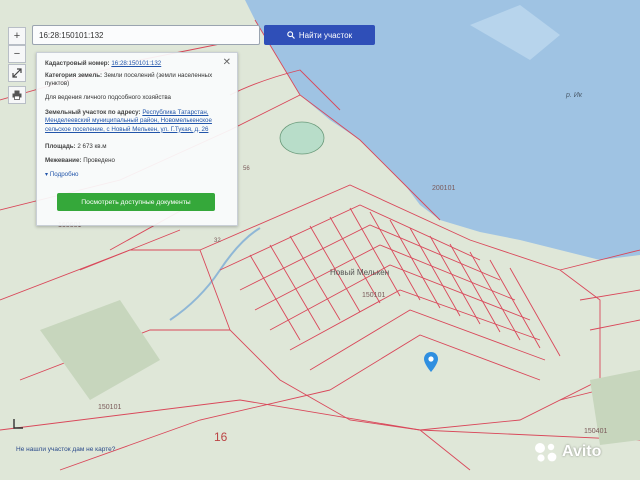 This screenshot has height=480, width=640. I want to click on map-label-block-32: 32, so click(217, 241).